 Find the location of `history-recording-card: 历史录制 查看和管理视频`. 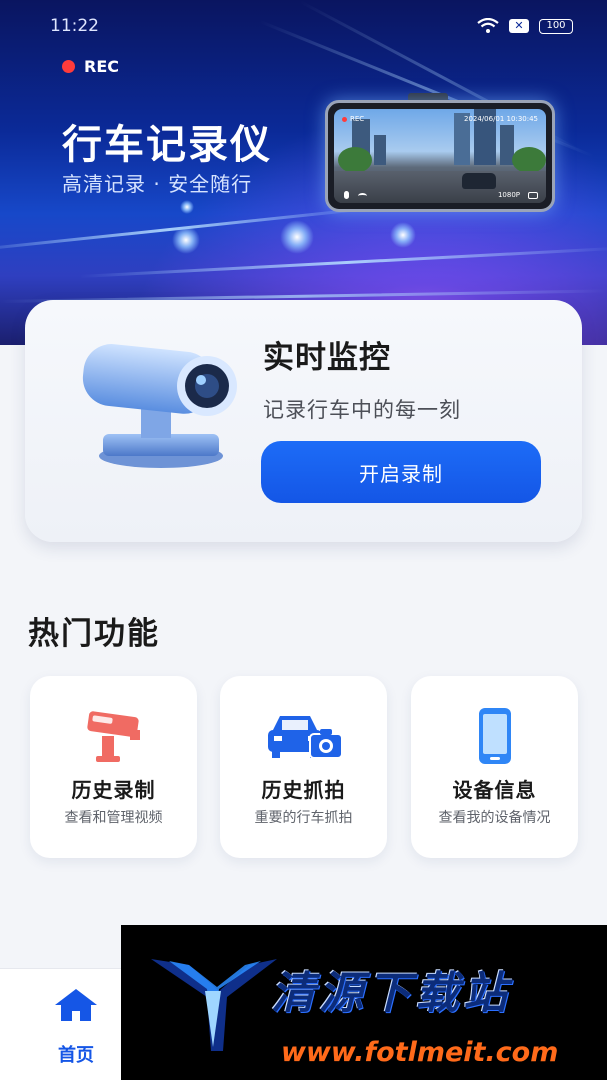

history-recording-card: 历史录制 查看和管理视频 is located at coordinates (113, 767).